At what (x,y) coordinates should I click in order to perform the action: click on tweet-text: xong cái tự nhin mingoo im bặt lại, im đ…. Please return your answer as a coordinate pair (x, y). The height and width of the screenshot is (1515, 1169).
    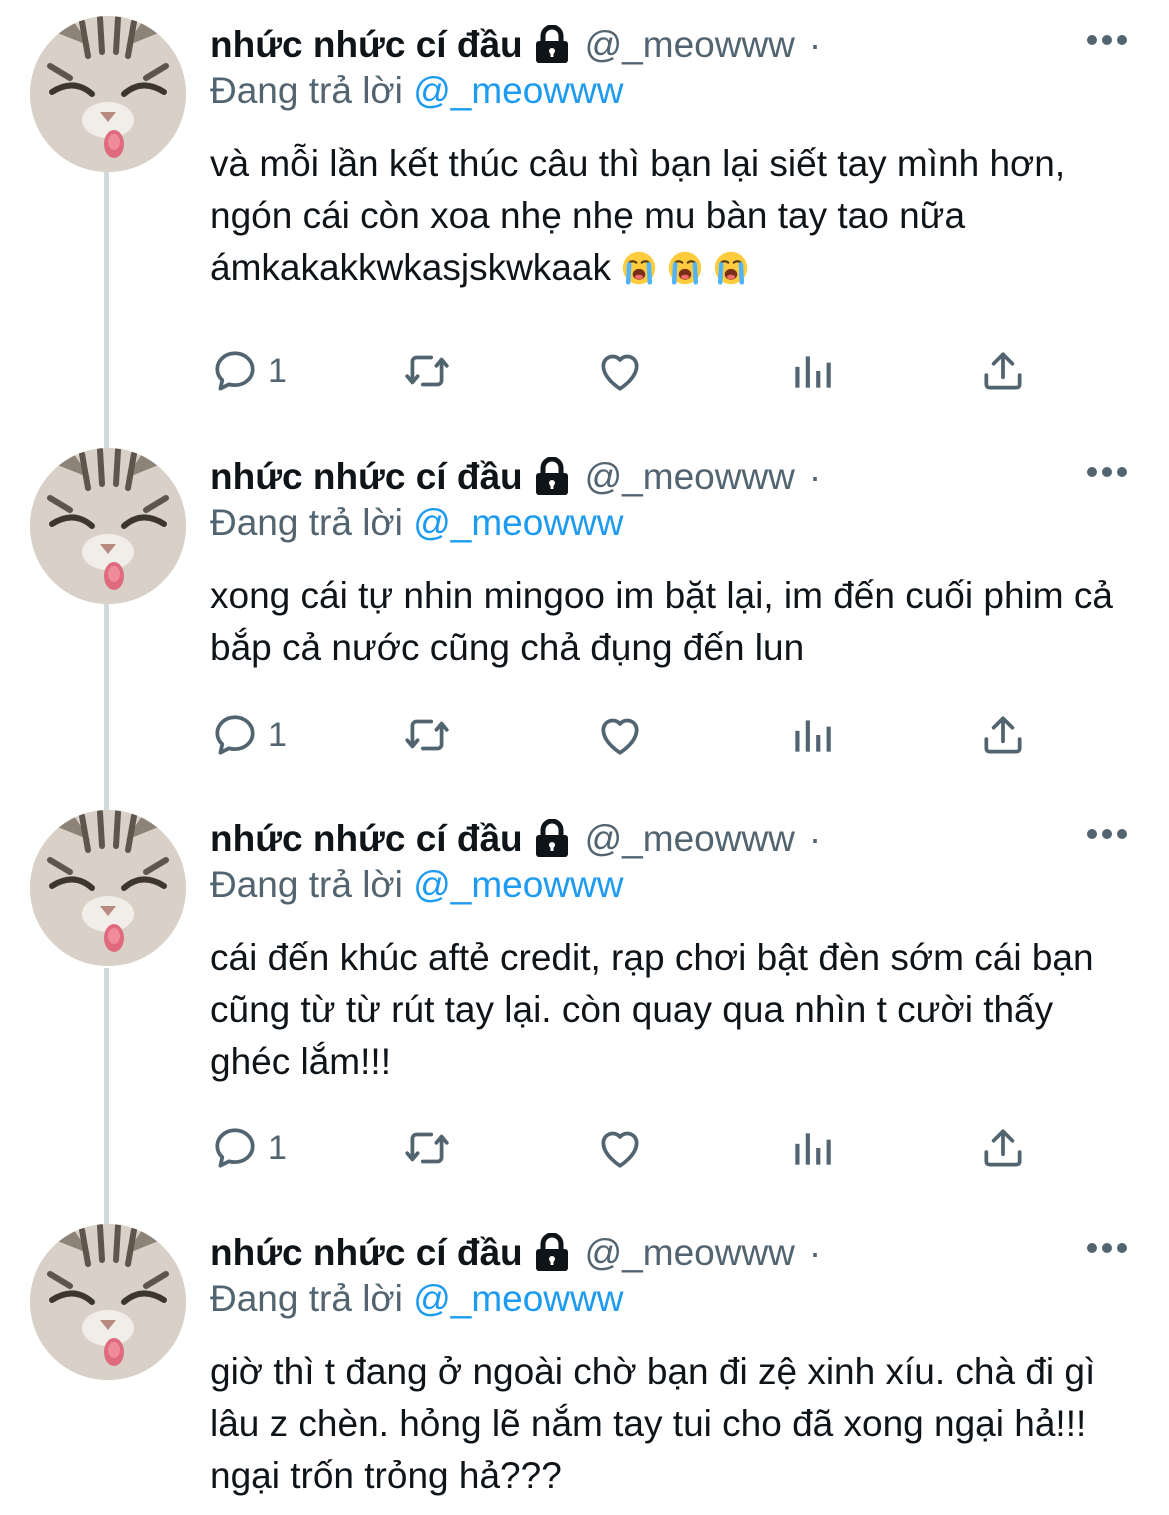
    Looking at the image, I should click on (661, 621).